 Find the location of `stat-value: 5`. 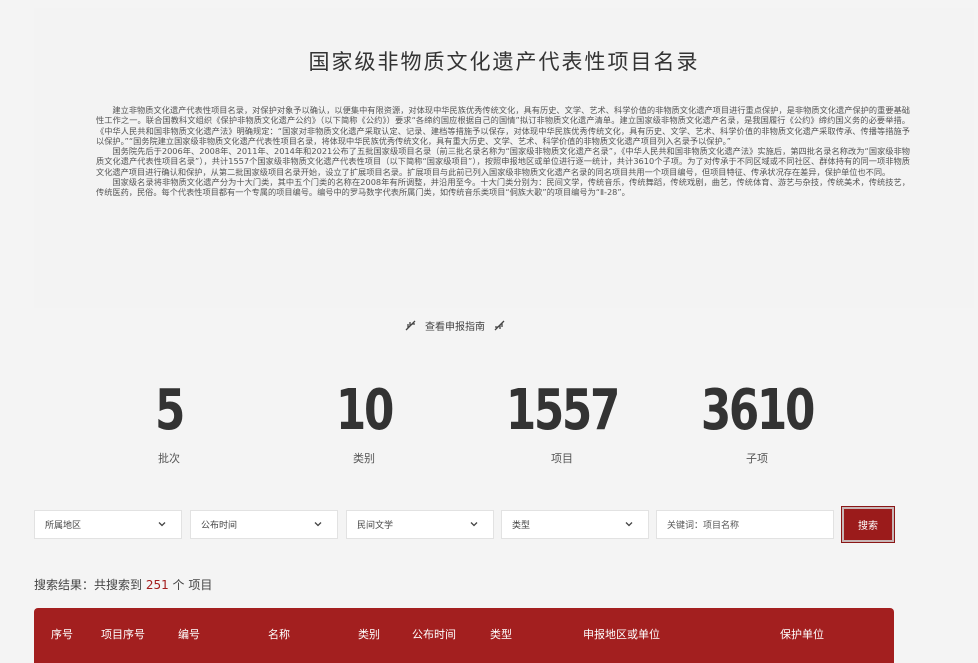

stat-value: 5 is located at coordinates (169, 410).